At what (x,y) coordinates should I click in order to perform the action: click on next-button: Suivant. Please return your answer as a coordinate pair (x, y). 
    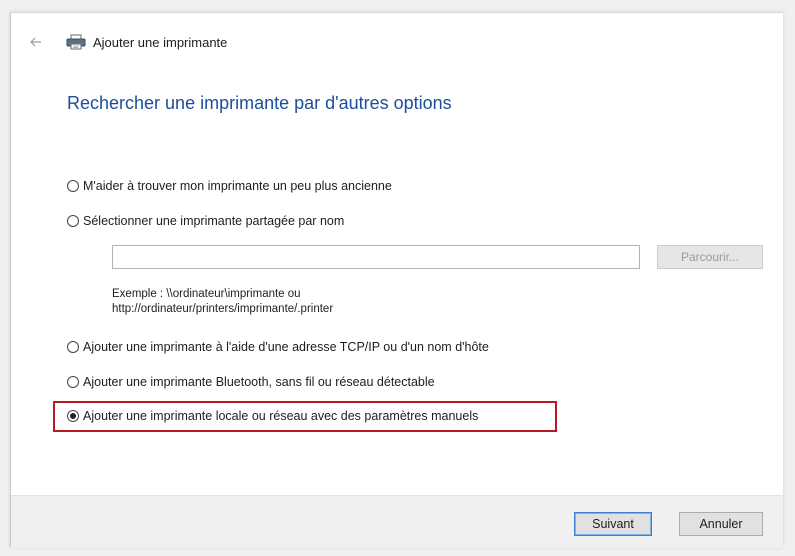
    Looking at the image, I should click on (613, 524).